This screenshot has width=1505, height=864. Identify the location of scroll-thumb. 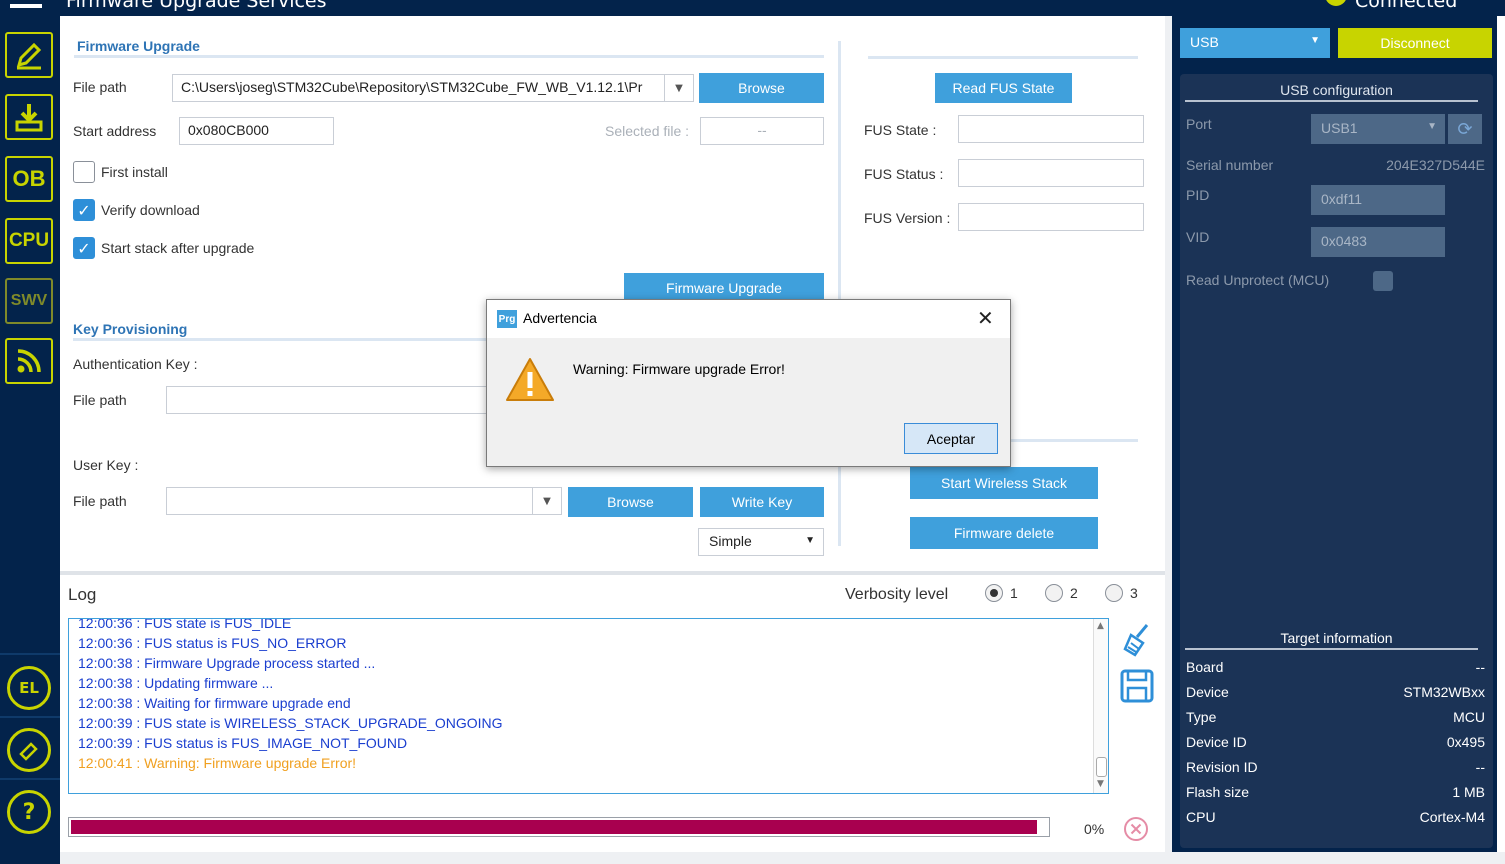
(1101, 767).